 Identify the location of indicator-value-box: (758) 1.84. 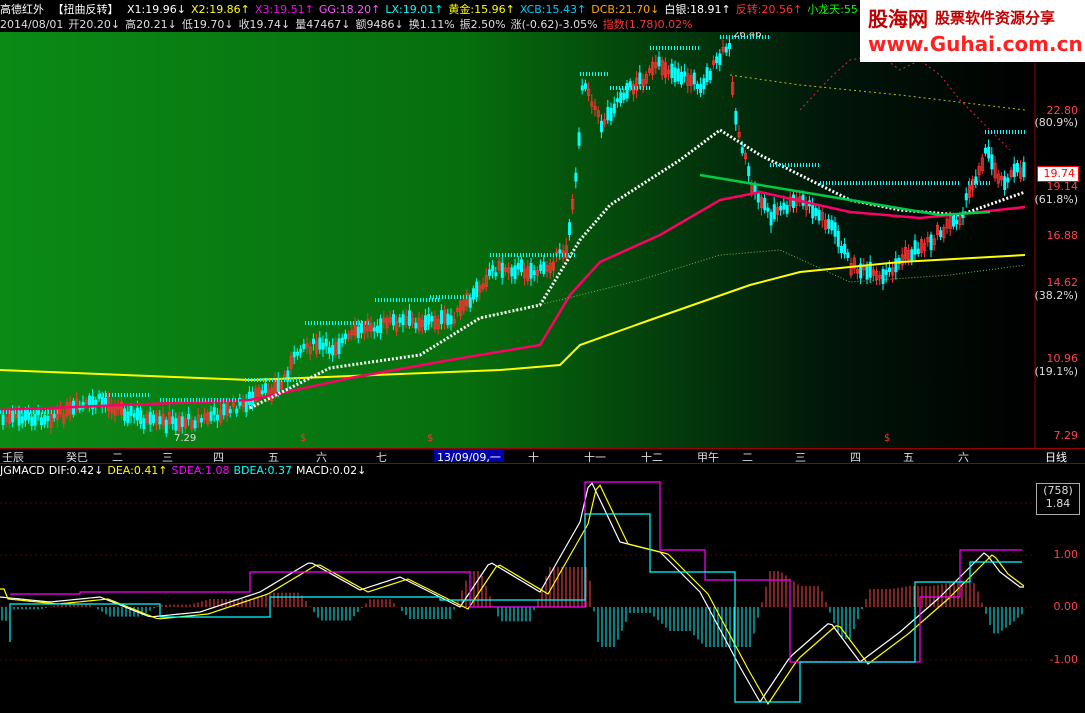
(1058, 499).